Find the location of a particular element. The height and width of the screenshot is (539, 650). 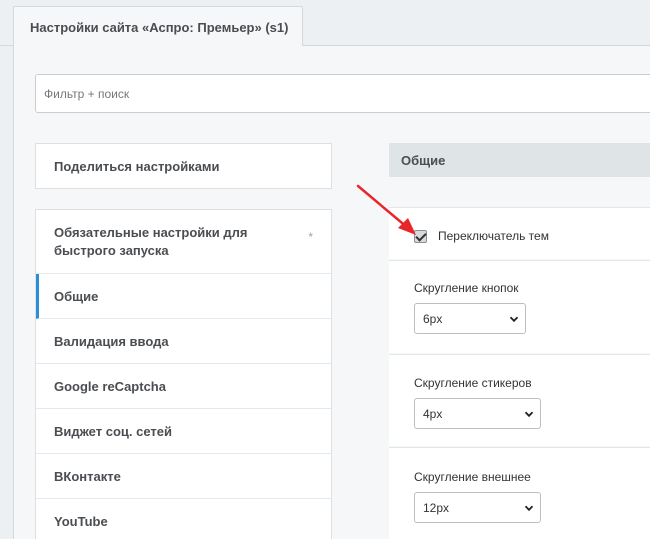

sidebar-item-label: Валидация ввода is located at coordinates (111, 341).